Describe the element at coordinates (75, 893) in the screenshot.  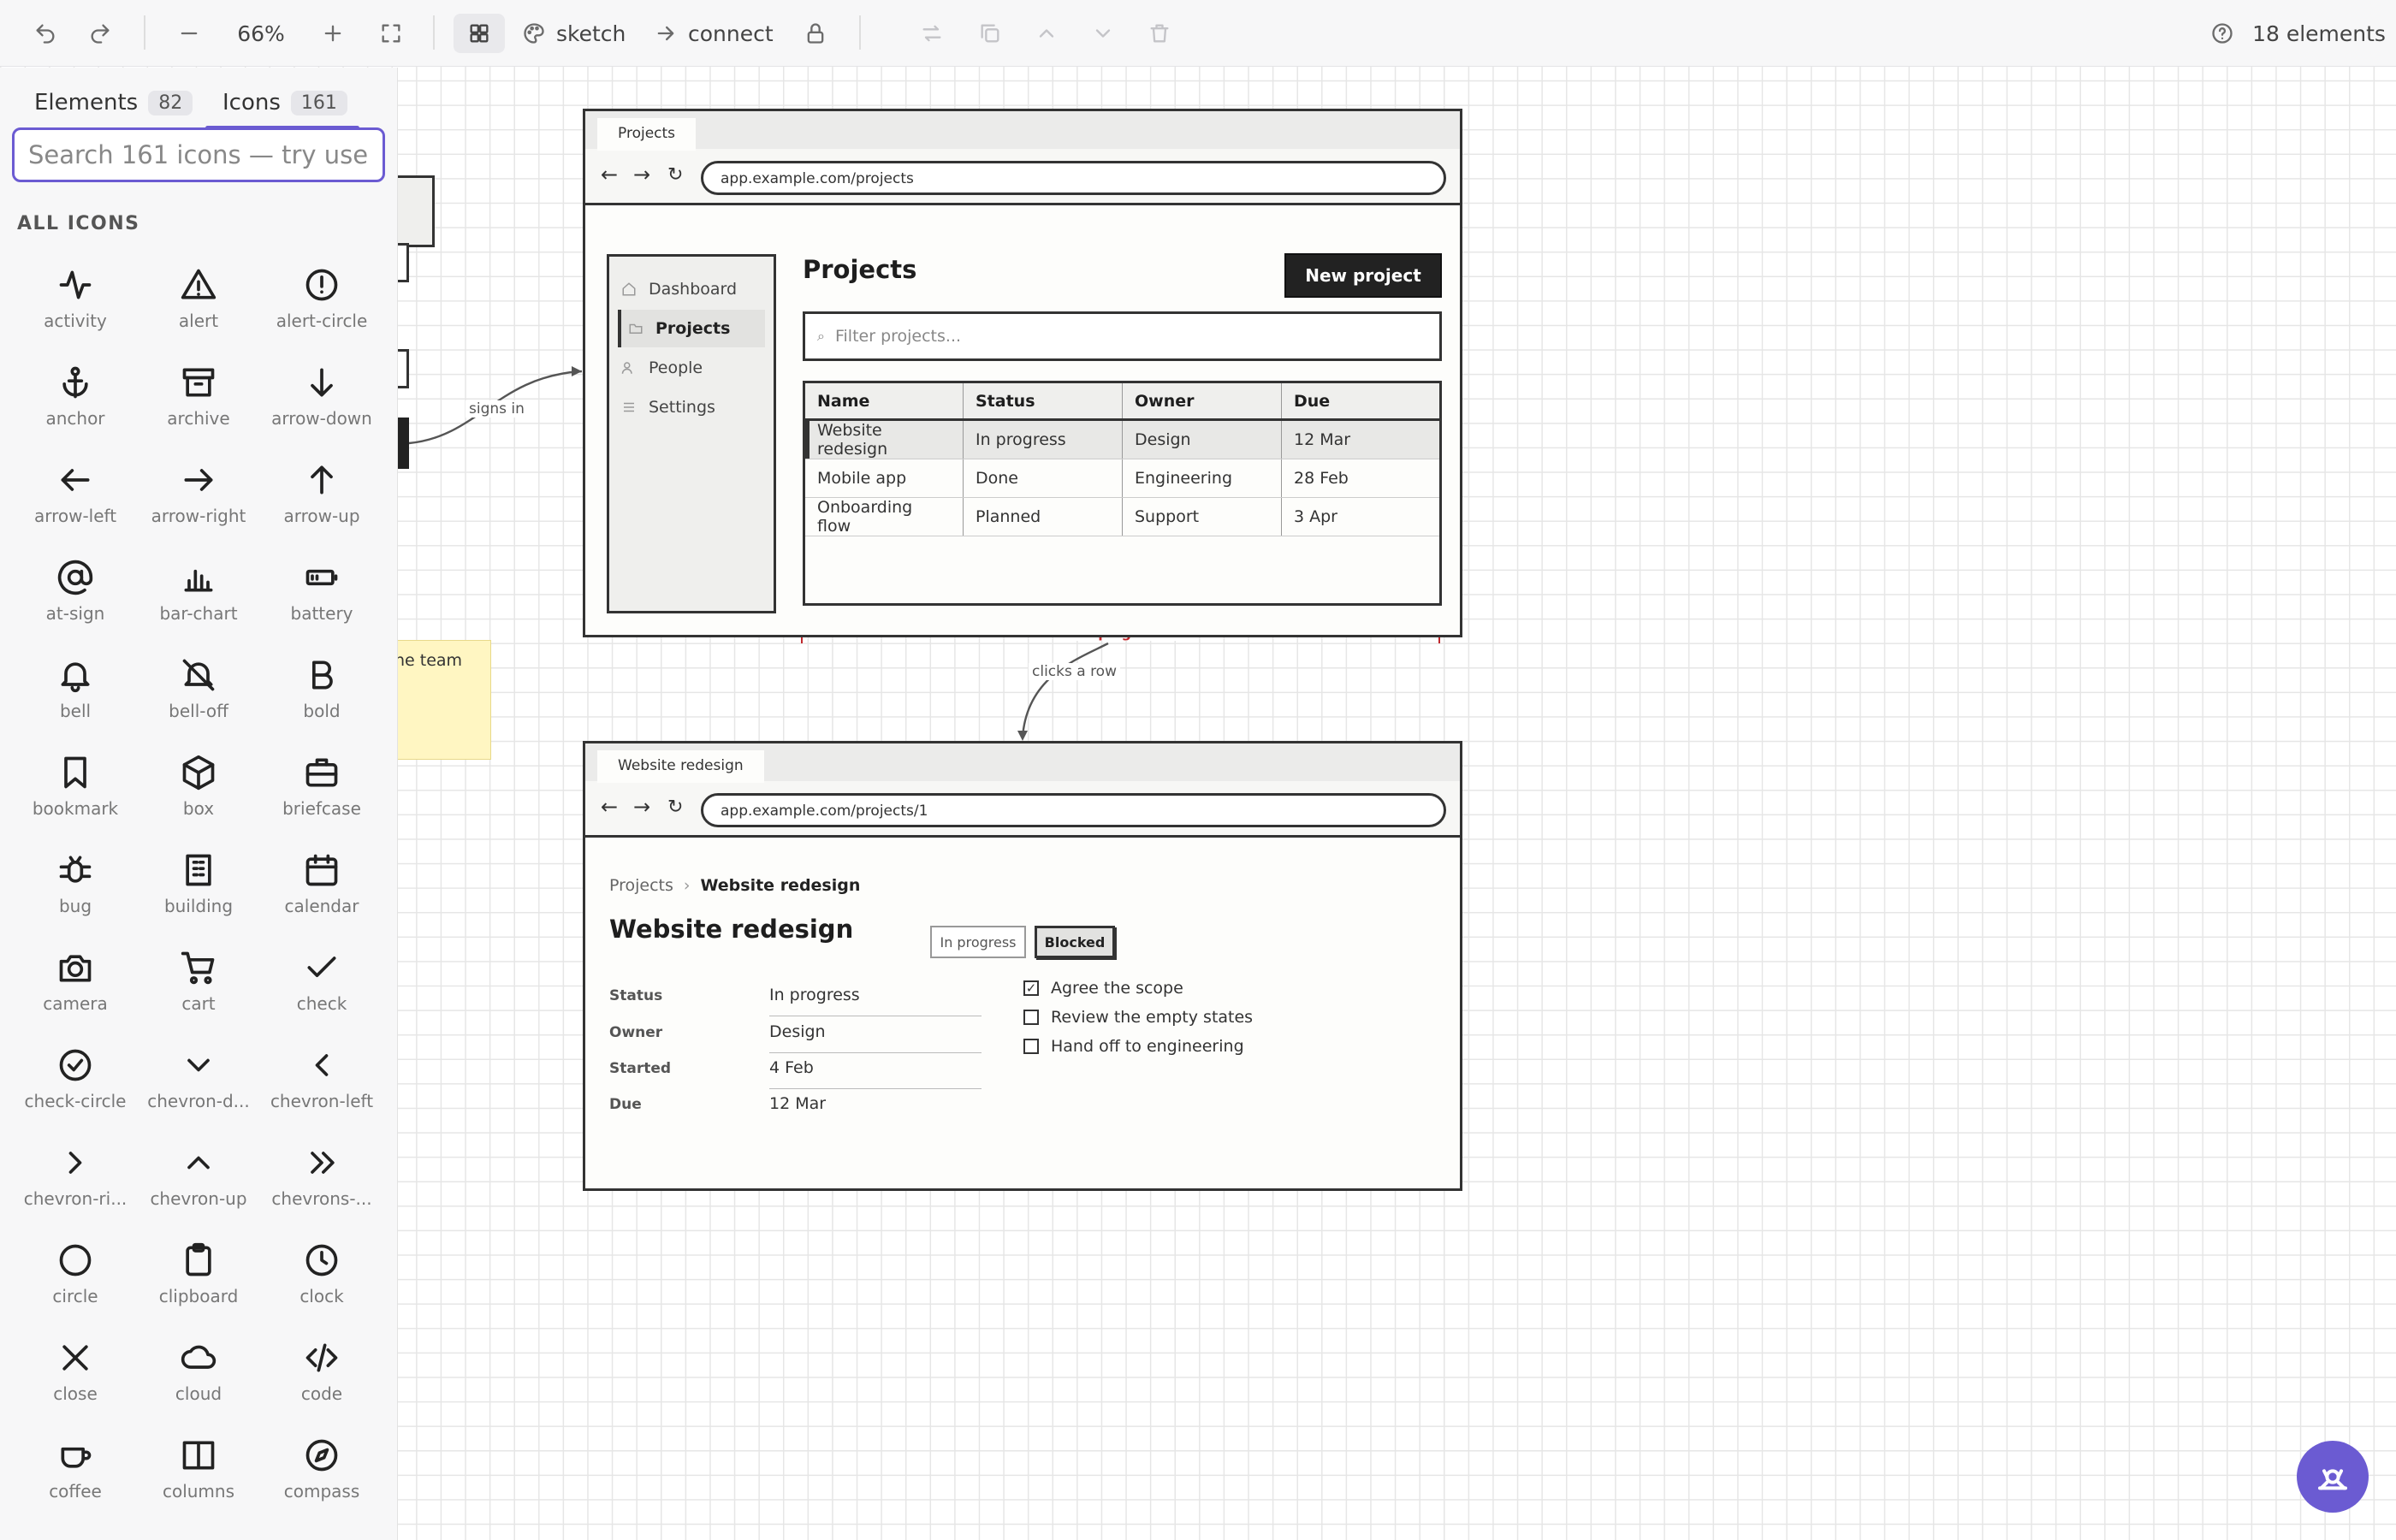
I see `icon-tile-bug: bug` at that location.